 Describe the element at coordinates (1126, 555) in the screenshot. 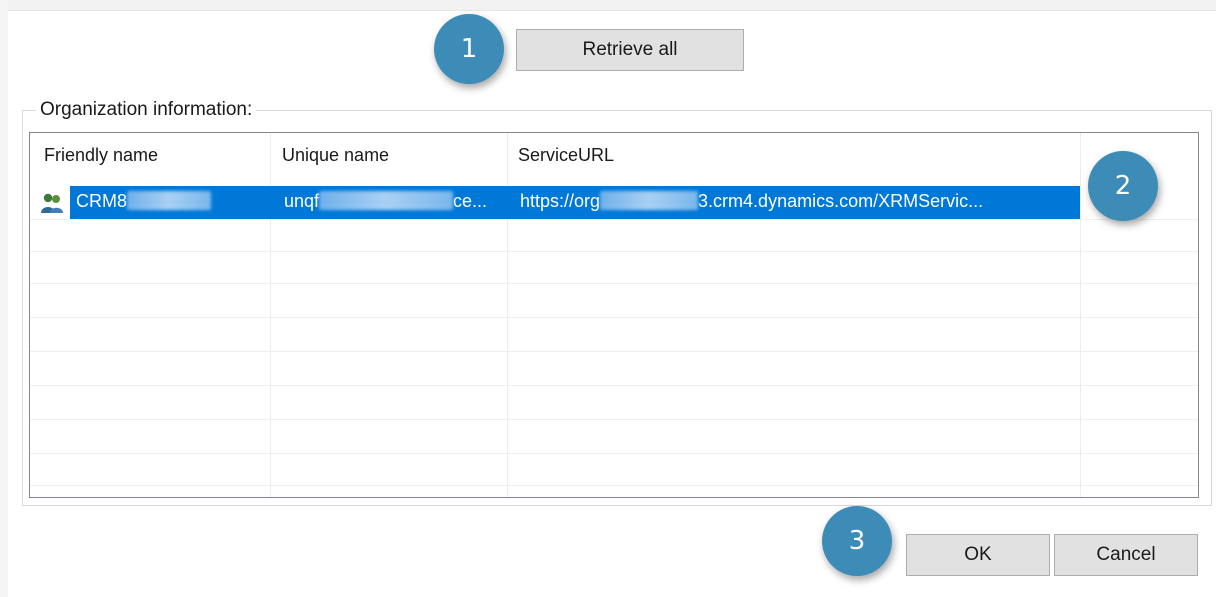

I see `cancel-button: Cancel` at that location.